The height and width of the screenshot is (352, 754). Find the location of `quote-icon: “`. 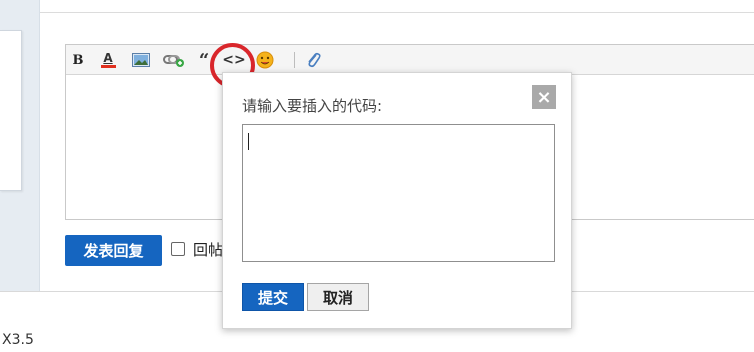

quote-icon: “ is located at coordinates (204, 60).